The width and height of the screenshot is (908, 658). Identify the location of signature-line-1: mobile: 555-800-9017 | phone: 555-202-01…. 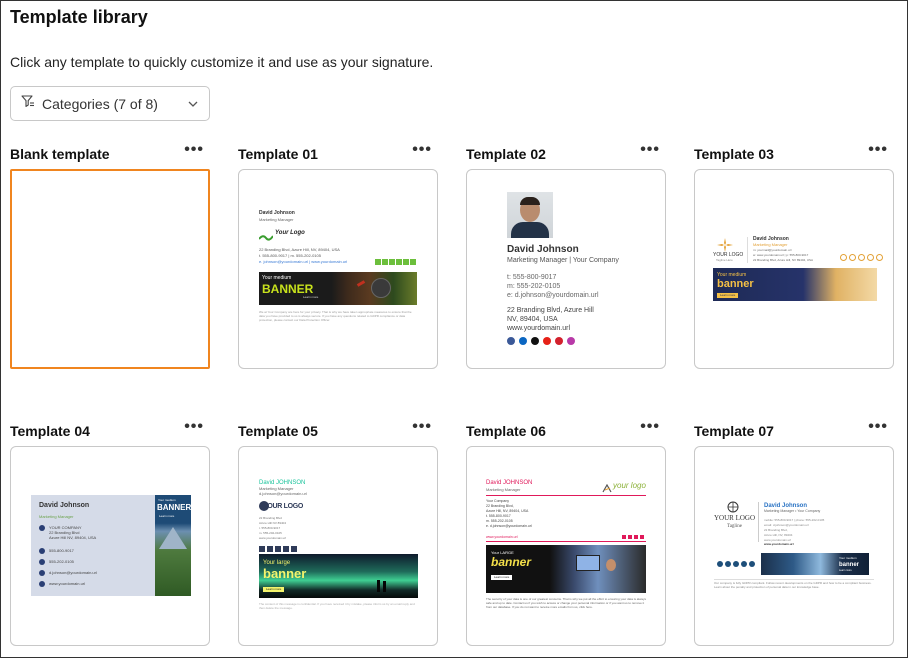
(794, 520).